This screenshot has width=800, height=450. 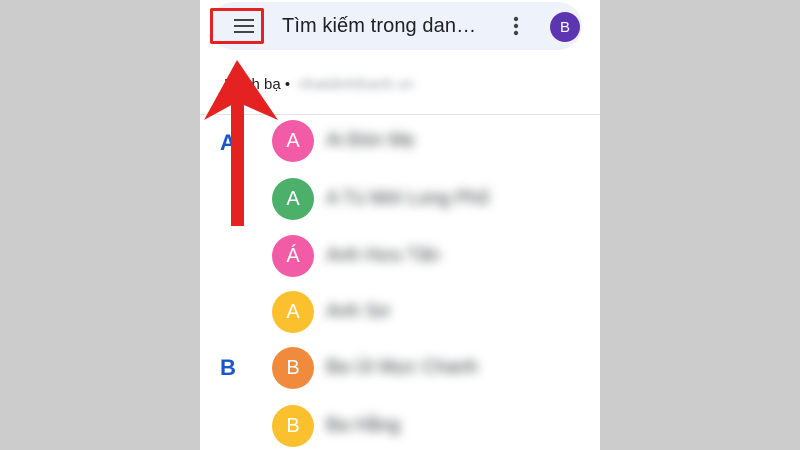 What do you see at coordinates (356, 84) in the screenshot?
I see `account-email: nhatdinhthanh.vn` at bounding box center [356, 84].